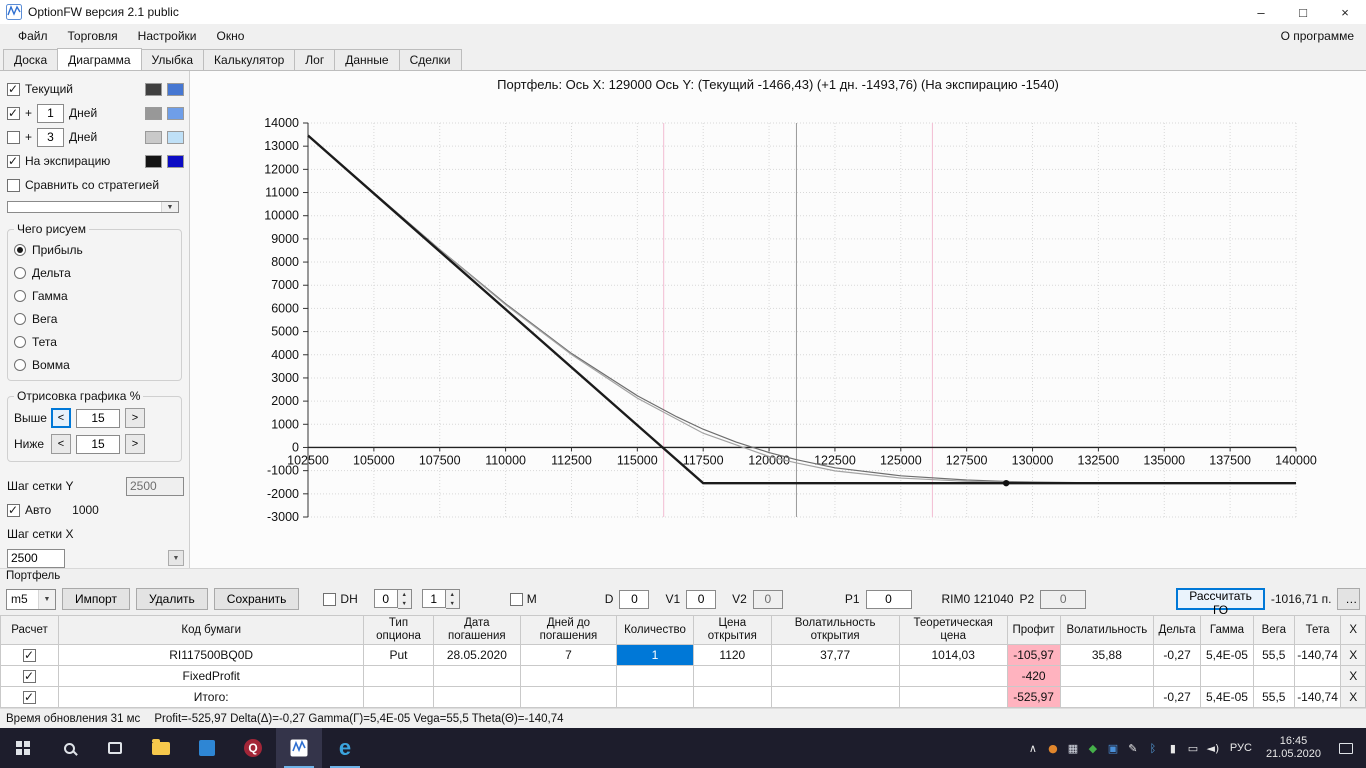  I want to click on taskbar-quik: Q, so click(253, 748).